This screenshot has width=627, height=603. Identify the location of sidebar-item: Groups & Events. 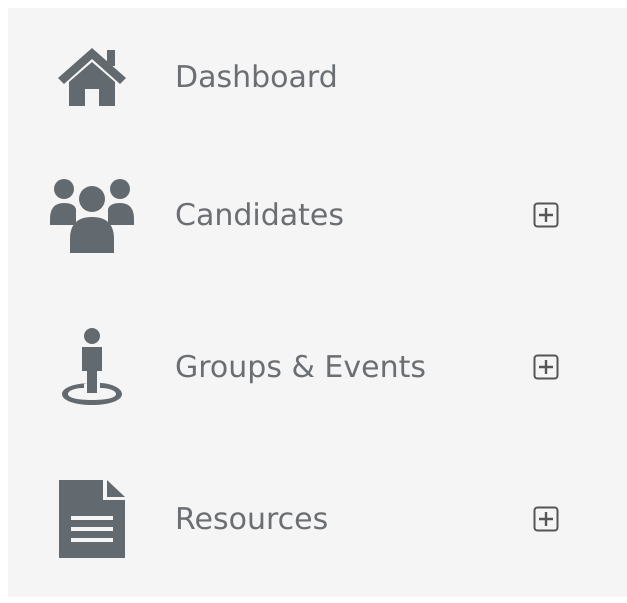
(300, 367).